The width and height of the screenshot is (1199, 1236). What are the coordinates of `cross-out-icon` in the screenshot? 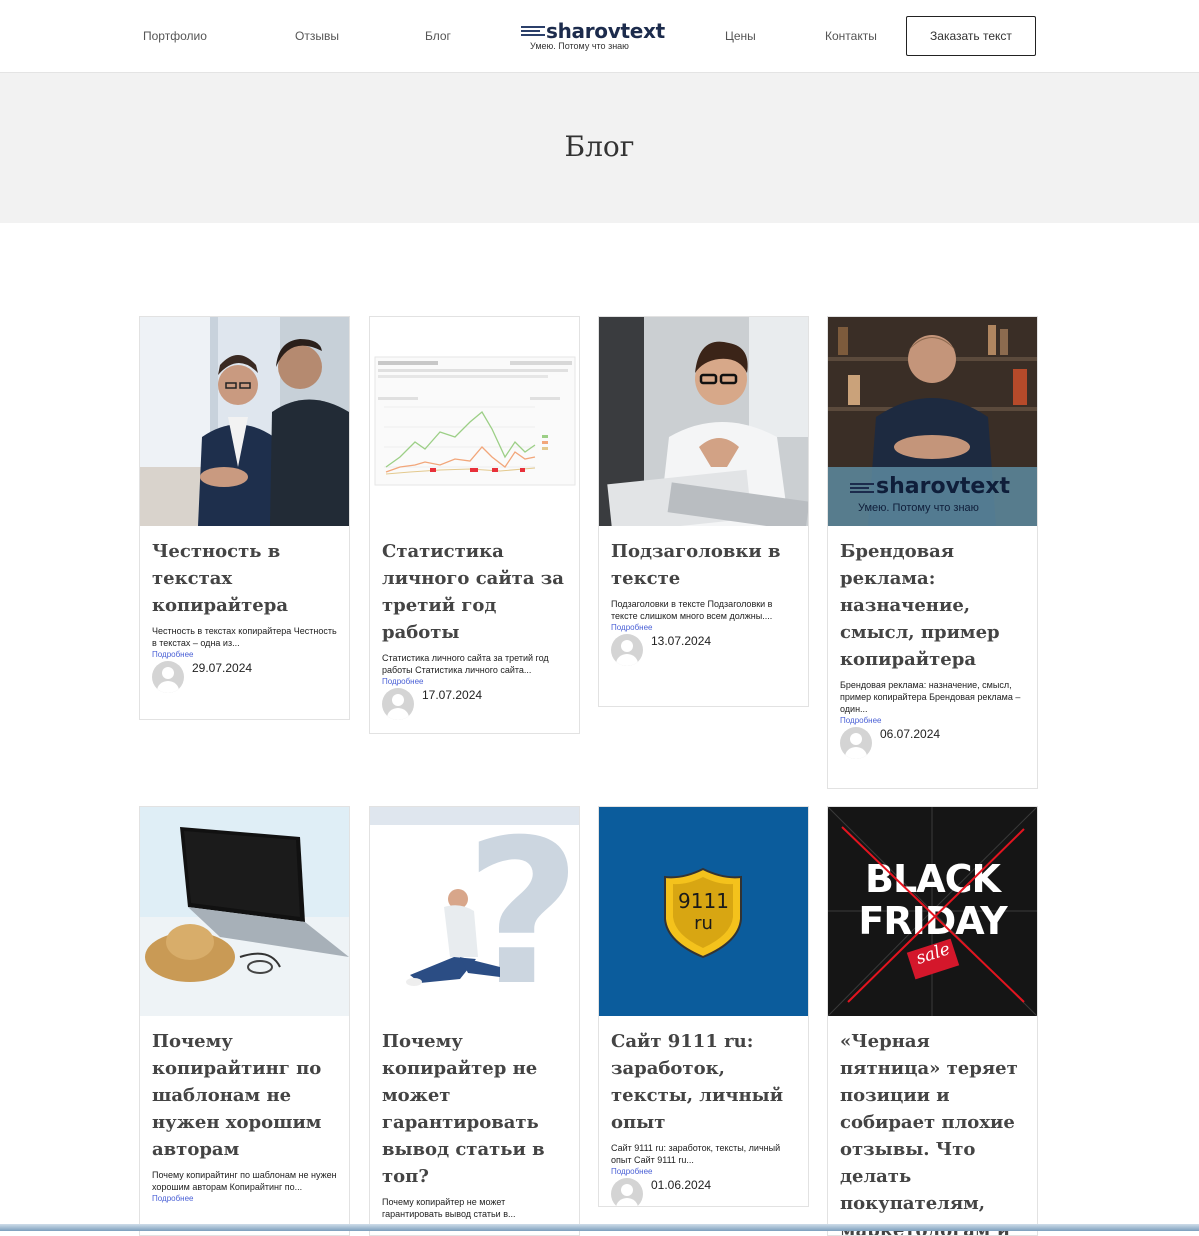 It's located at (933, 914).